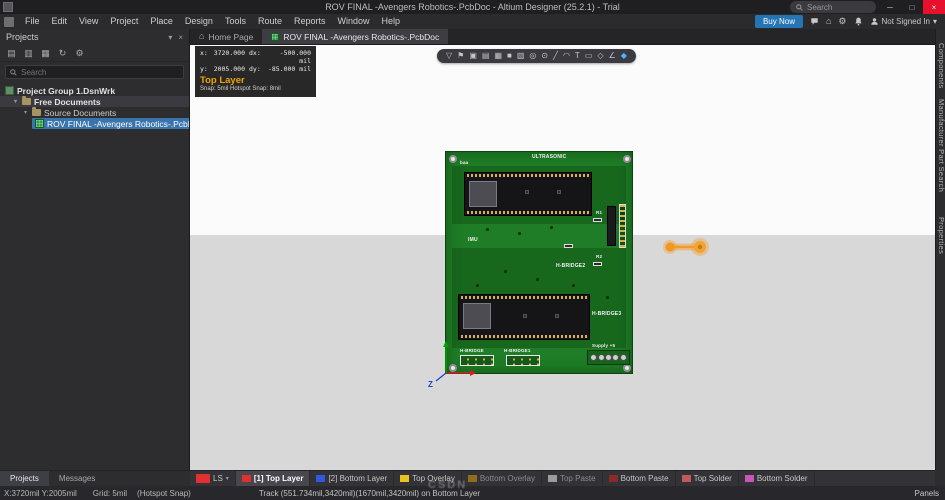 This screenshot has height=500, width=945. Describe the element at coordinates (310, 21) in the screenshot. I see `menu-reports: Reports` at that location.